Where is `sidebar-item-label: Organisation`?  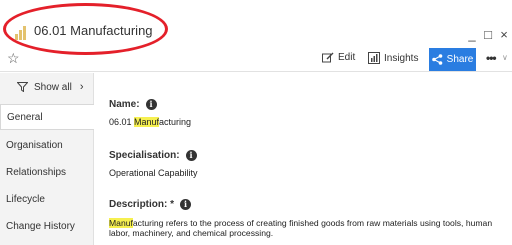
sidebar-item-label: Organisation is located at coordinates (34, 145).